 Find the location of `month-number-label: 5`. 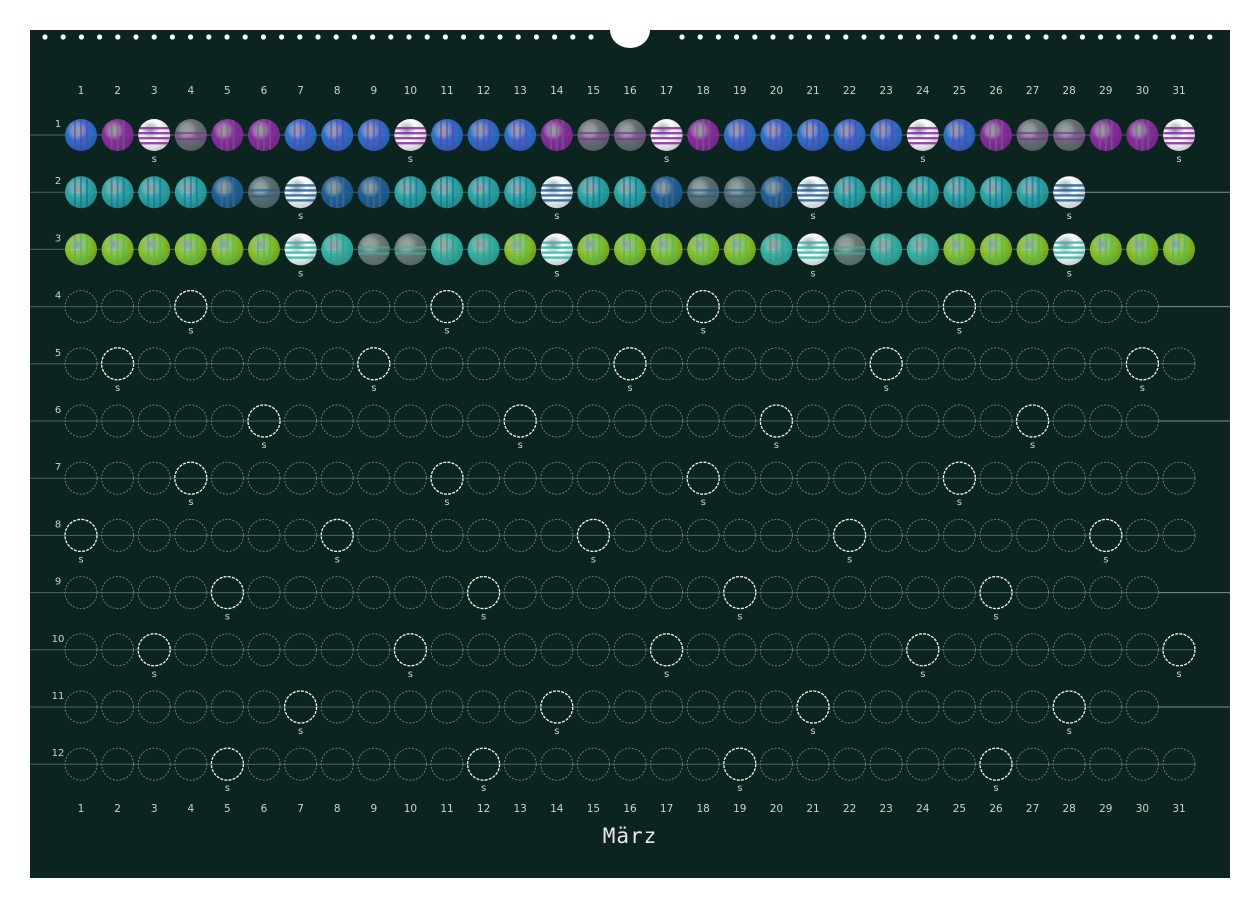

month-number-label: 5 is located at coordinates (58, 353).